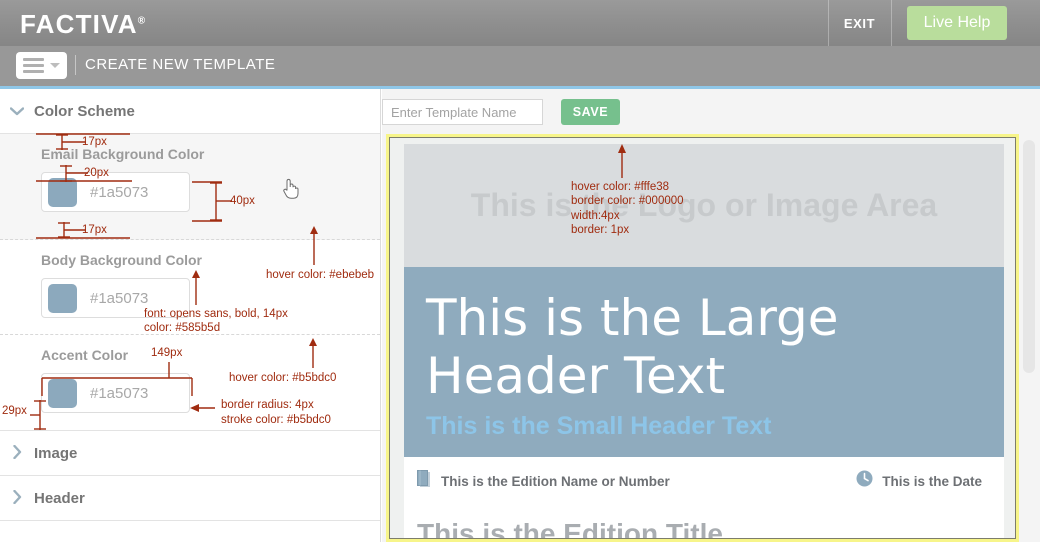  I want to click on page-title: CREATE NEW TEMPLATE, so click(180, 64).